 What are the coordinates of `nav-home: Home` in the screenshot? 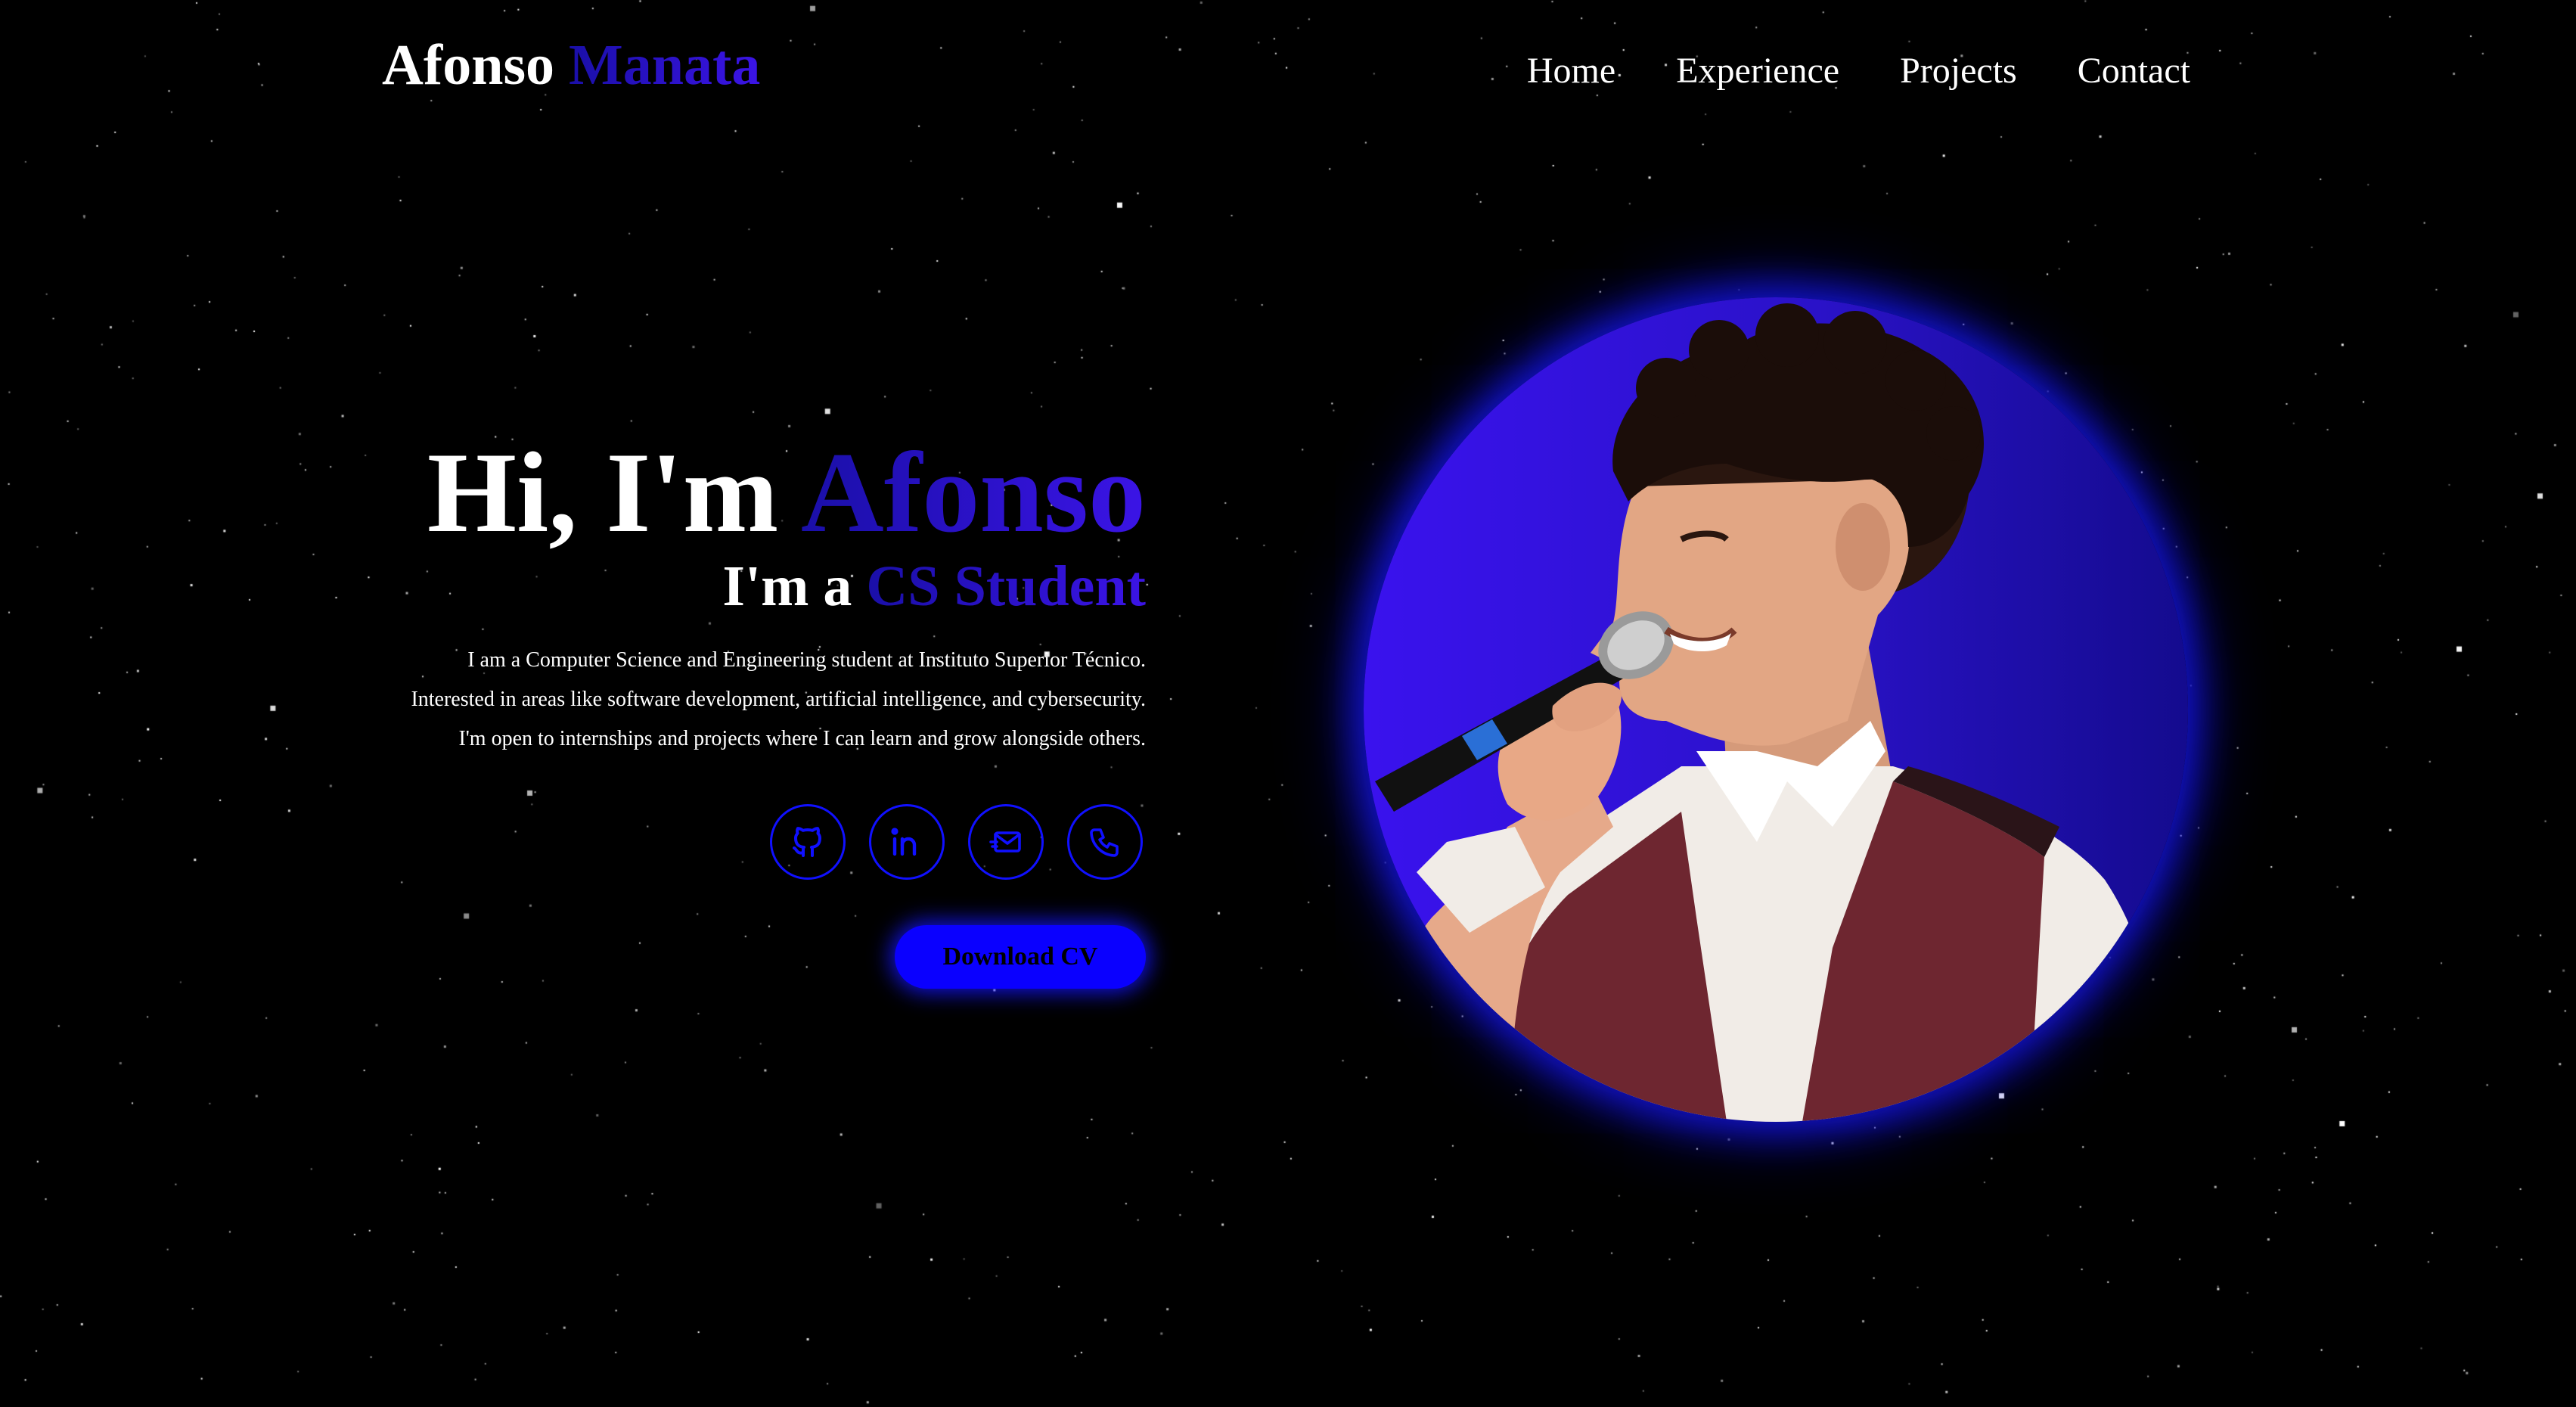 It's located at (1571, 71).